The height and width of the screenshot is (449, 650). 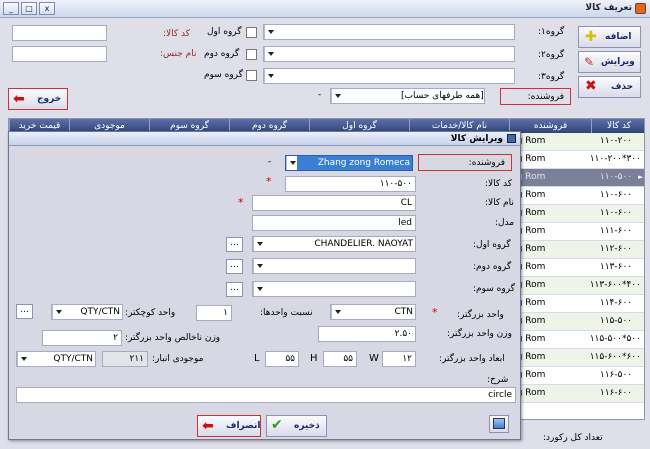 I want to click on unit-ratio-label: نسبت واحدها:, so click(x=286, y=313).